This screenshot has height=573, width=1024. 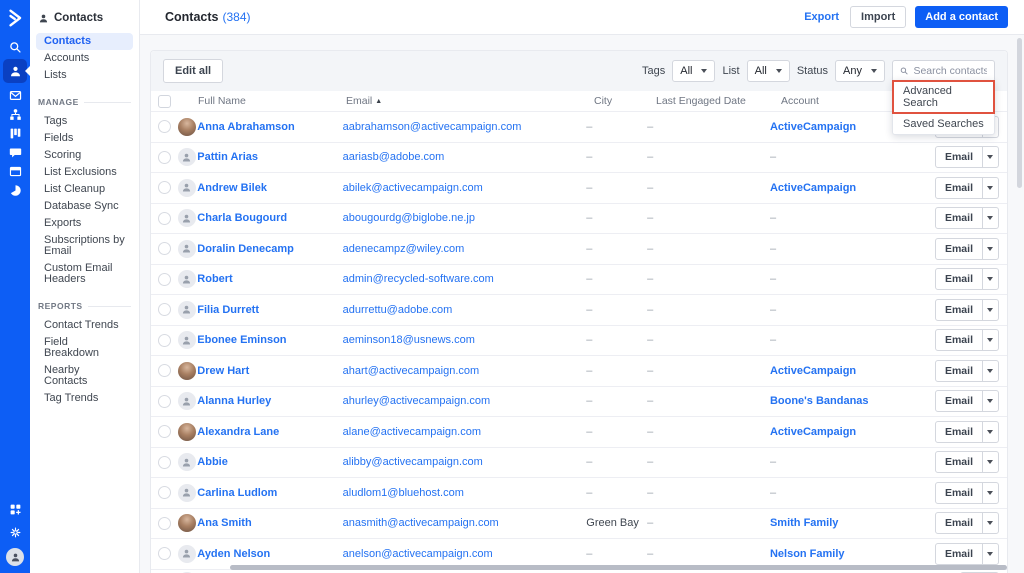 I want to click on contact-email-link: anelson@activecampaign.com, so click(x=418, y=554).